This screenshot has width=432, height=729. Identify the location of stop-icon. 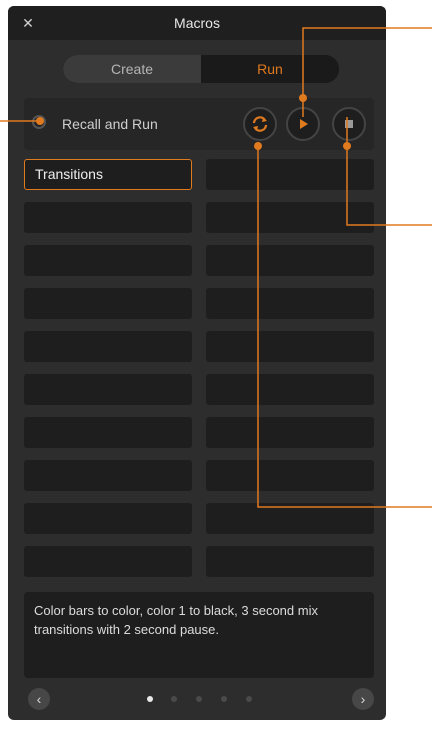
(349, 124).